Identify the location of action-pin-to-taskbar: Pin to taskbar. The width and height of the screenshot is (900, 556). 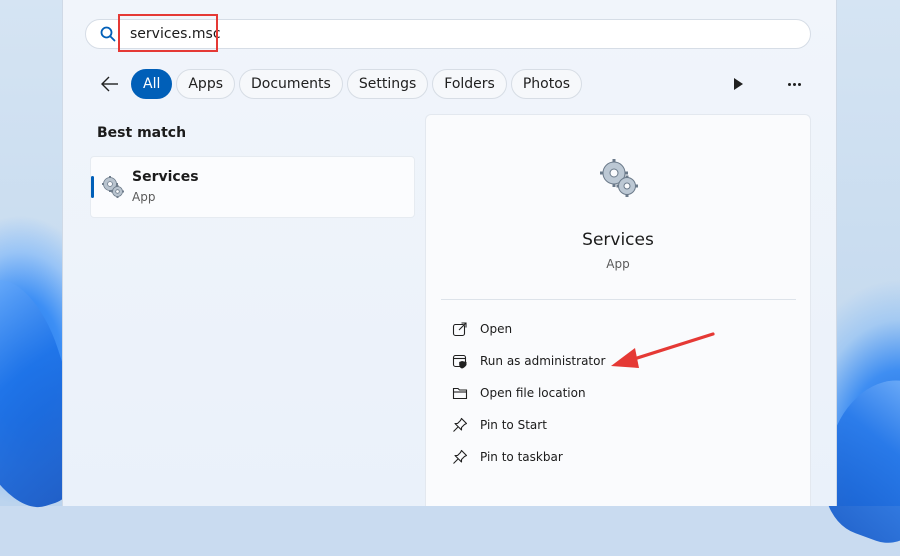
(507, 457).